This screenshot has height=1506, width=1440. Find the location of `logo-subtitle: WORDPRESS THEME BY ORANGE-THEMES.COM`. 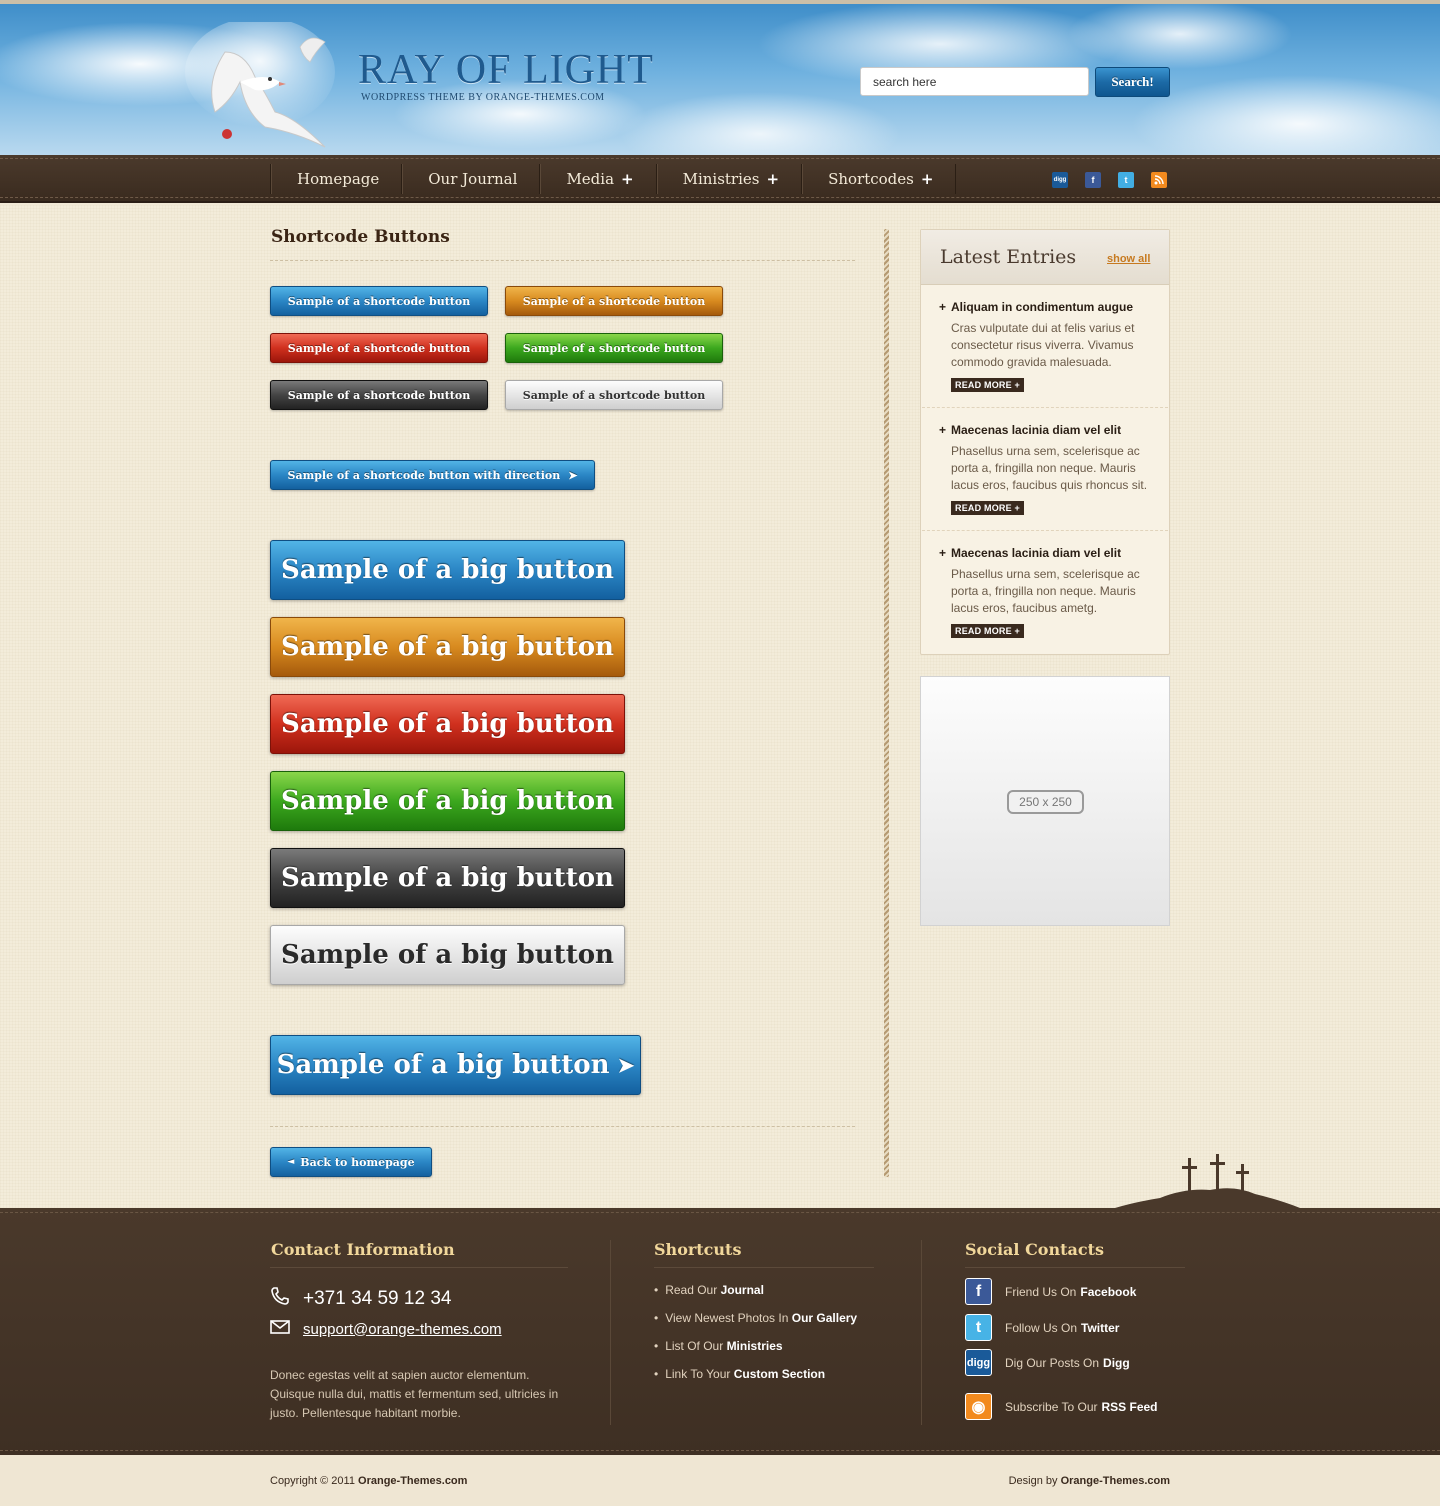

logo-subtitle: WORDPRESS THEME BY ORANGE-THEMES.COM is located at coordinates (483, 97).